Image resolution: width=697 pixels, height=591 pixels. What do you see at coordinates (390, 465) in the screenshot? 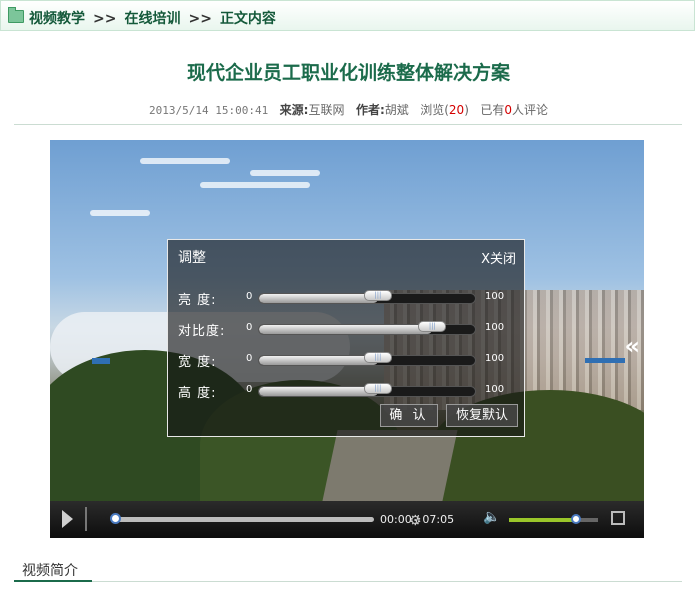
I see `stairs` at bounding box center [390, 465].